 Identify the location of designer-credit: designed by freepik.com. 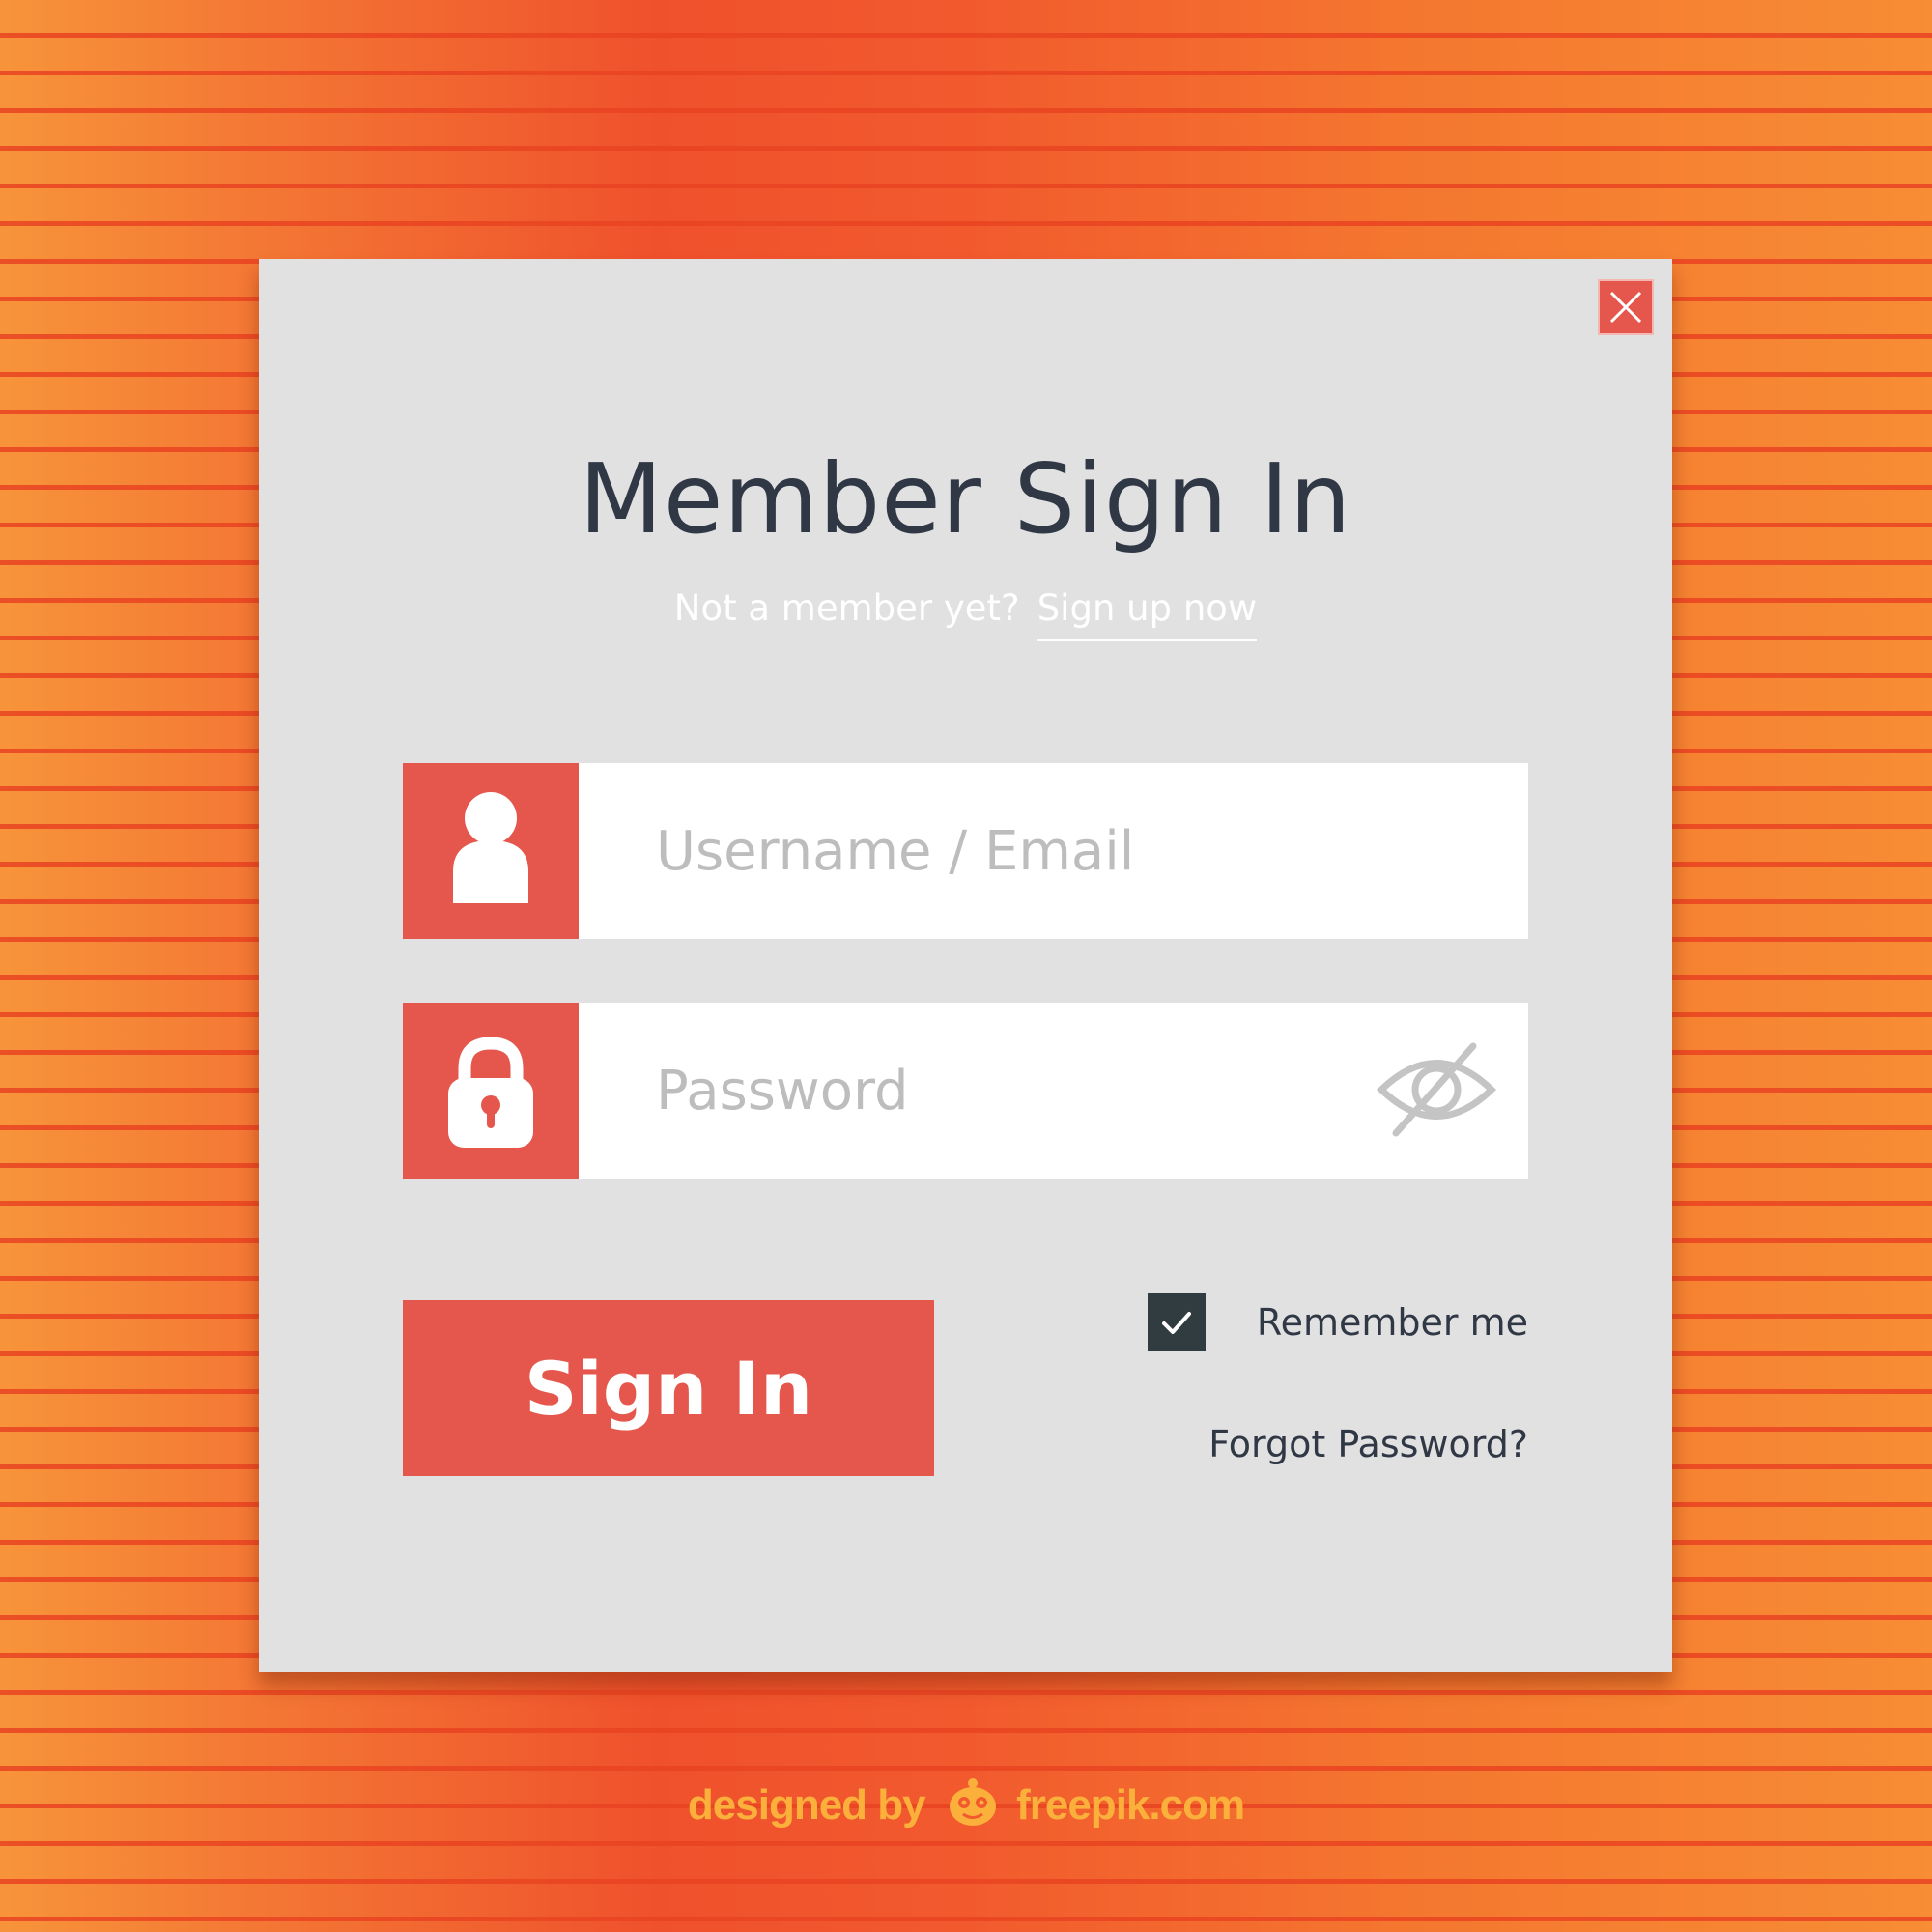
(966, 1808).